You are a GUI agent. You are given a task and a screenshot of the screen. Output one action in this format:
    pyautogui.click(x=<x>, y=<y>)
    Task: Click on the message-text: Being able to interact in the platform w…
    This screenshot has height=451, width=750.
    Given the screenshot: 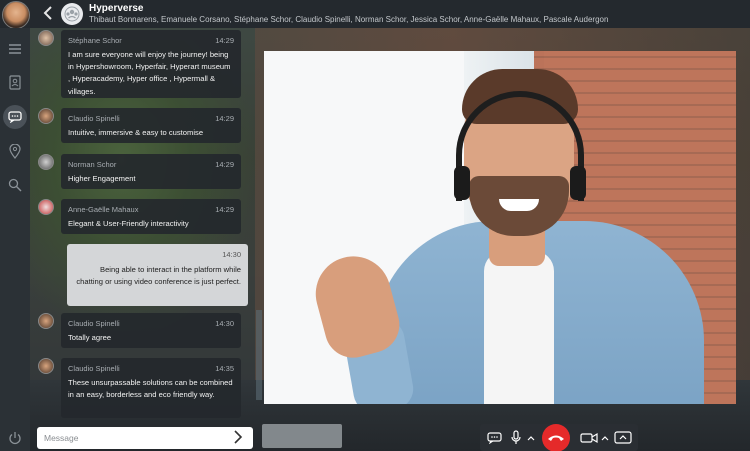 What is the action you would take?
    pyautogui.click(x=158, y=276)
    